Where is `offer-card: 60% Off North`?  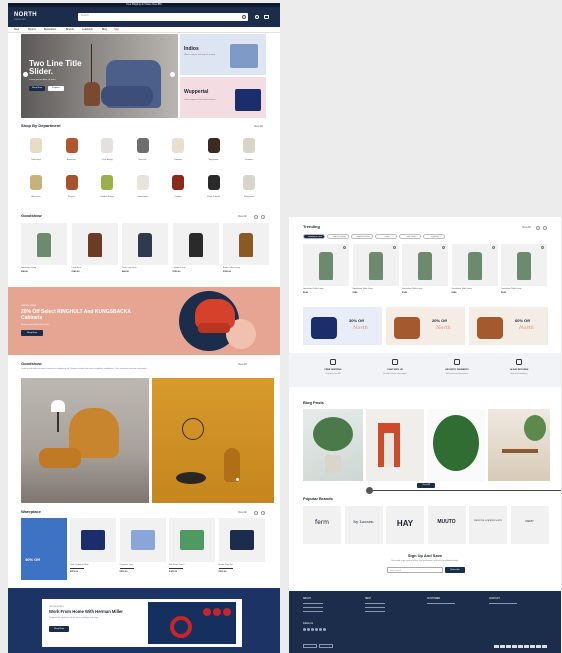 offer-card: 60% Off North is located at coordinates (508, 326).